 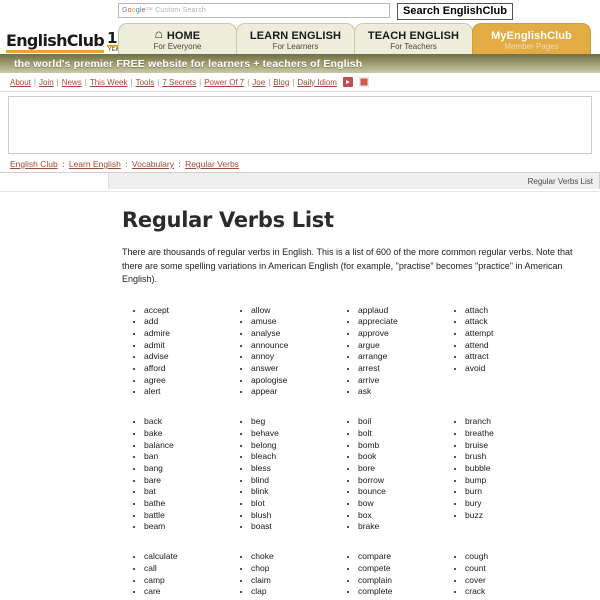 I want to click on page-label-row: Regular Verbs List, so click(x=300, y=182).